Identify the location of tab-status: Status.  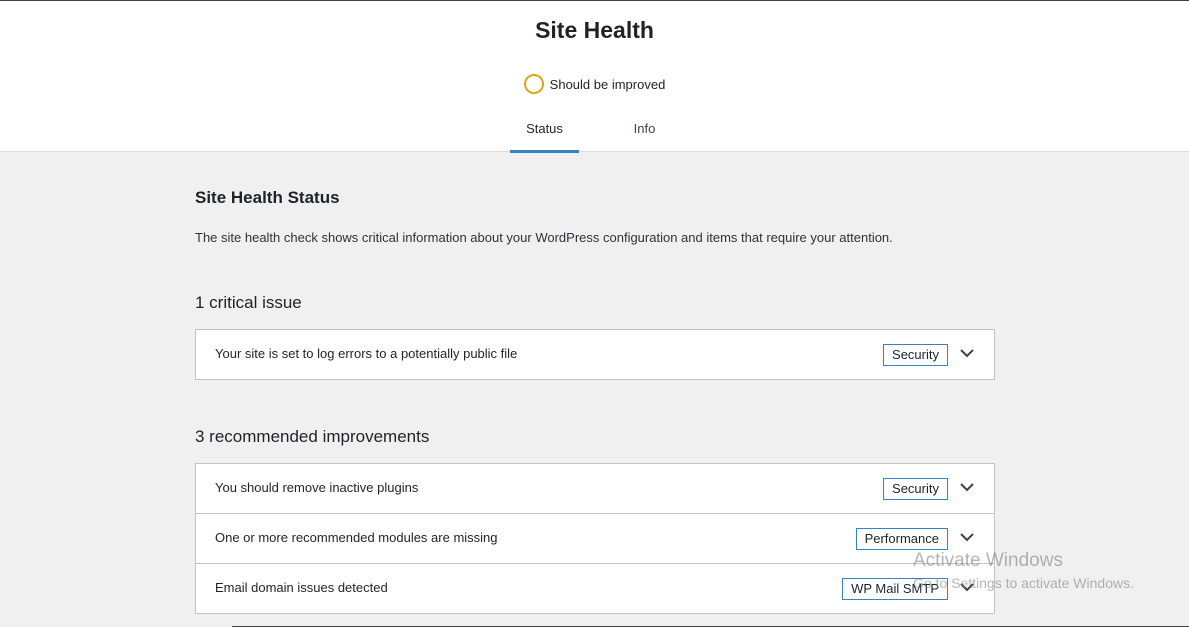
(544, 131).